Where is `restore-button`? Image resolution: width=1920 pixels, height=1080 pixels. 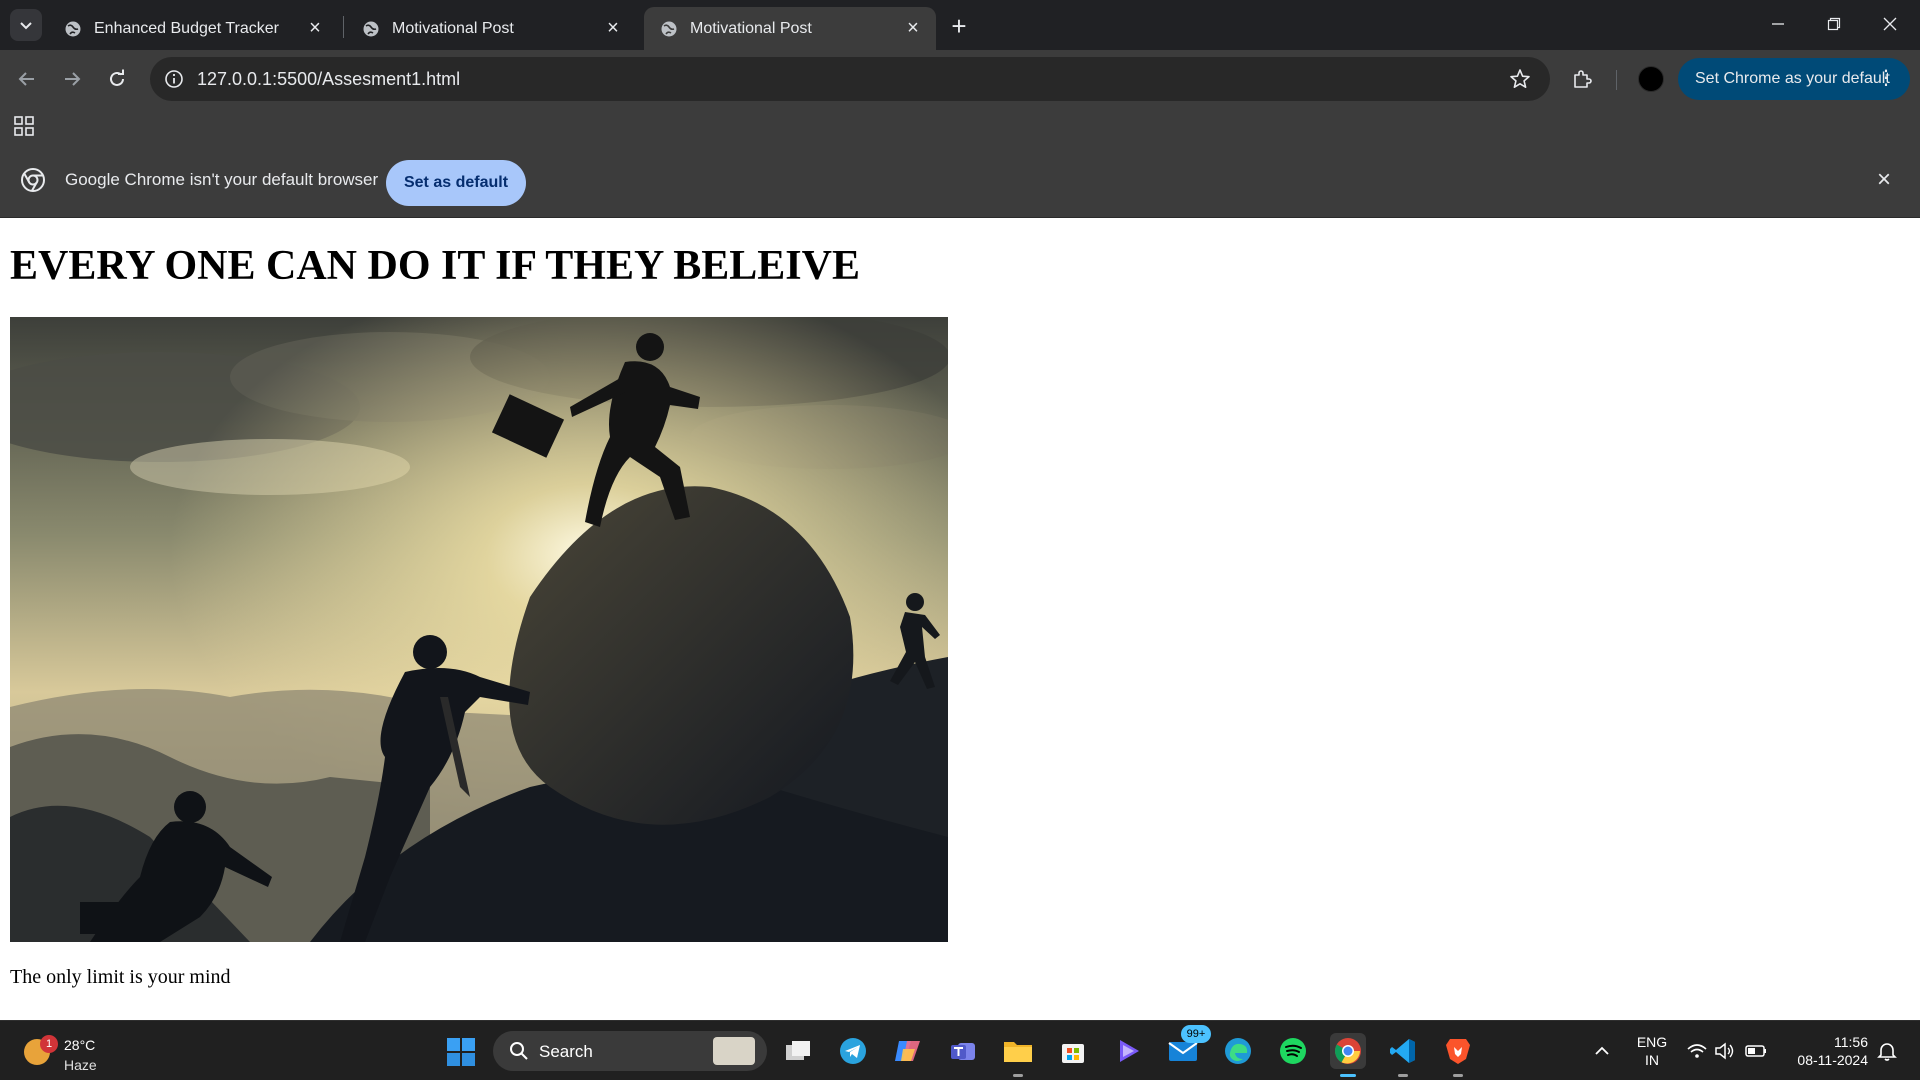
restore-button is located at coordinates (1834, 24).